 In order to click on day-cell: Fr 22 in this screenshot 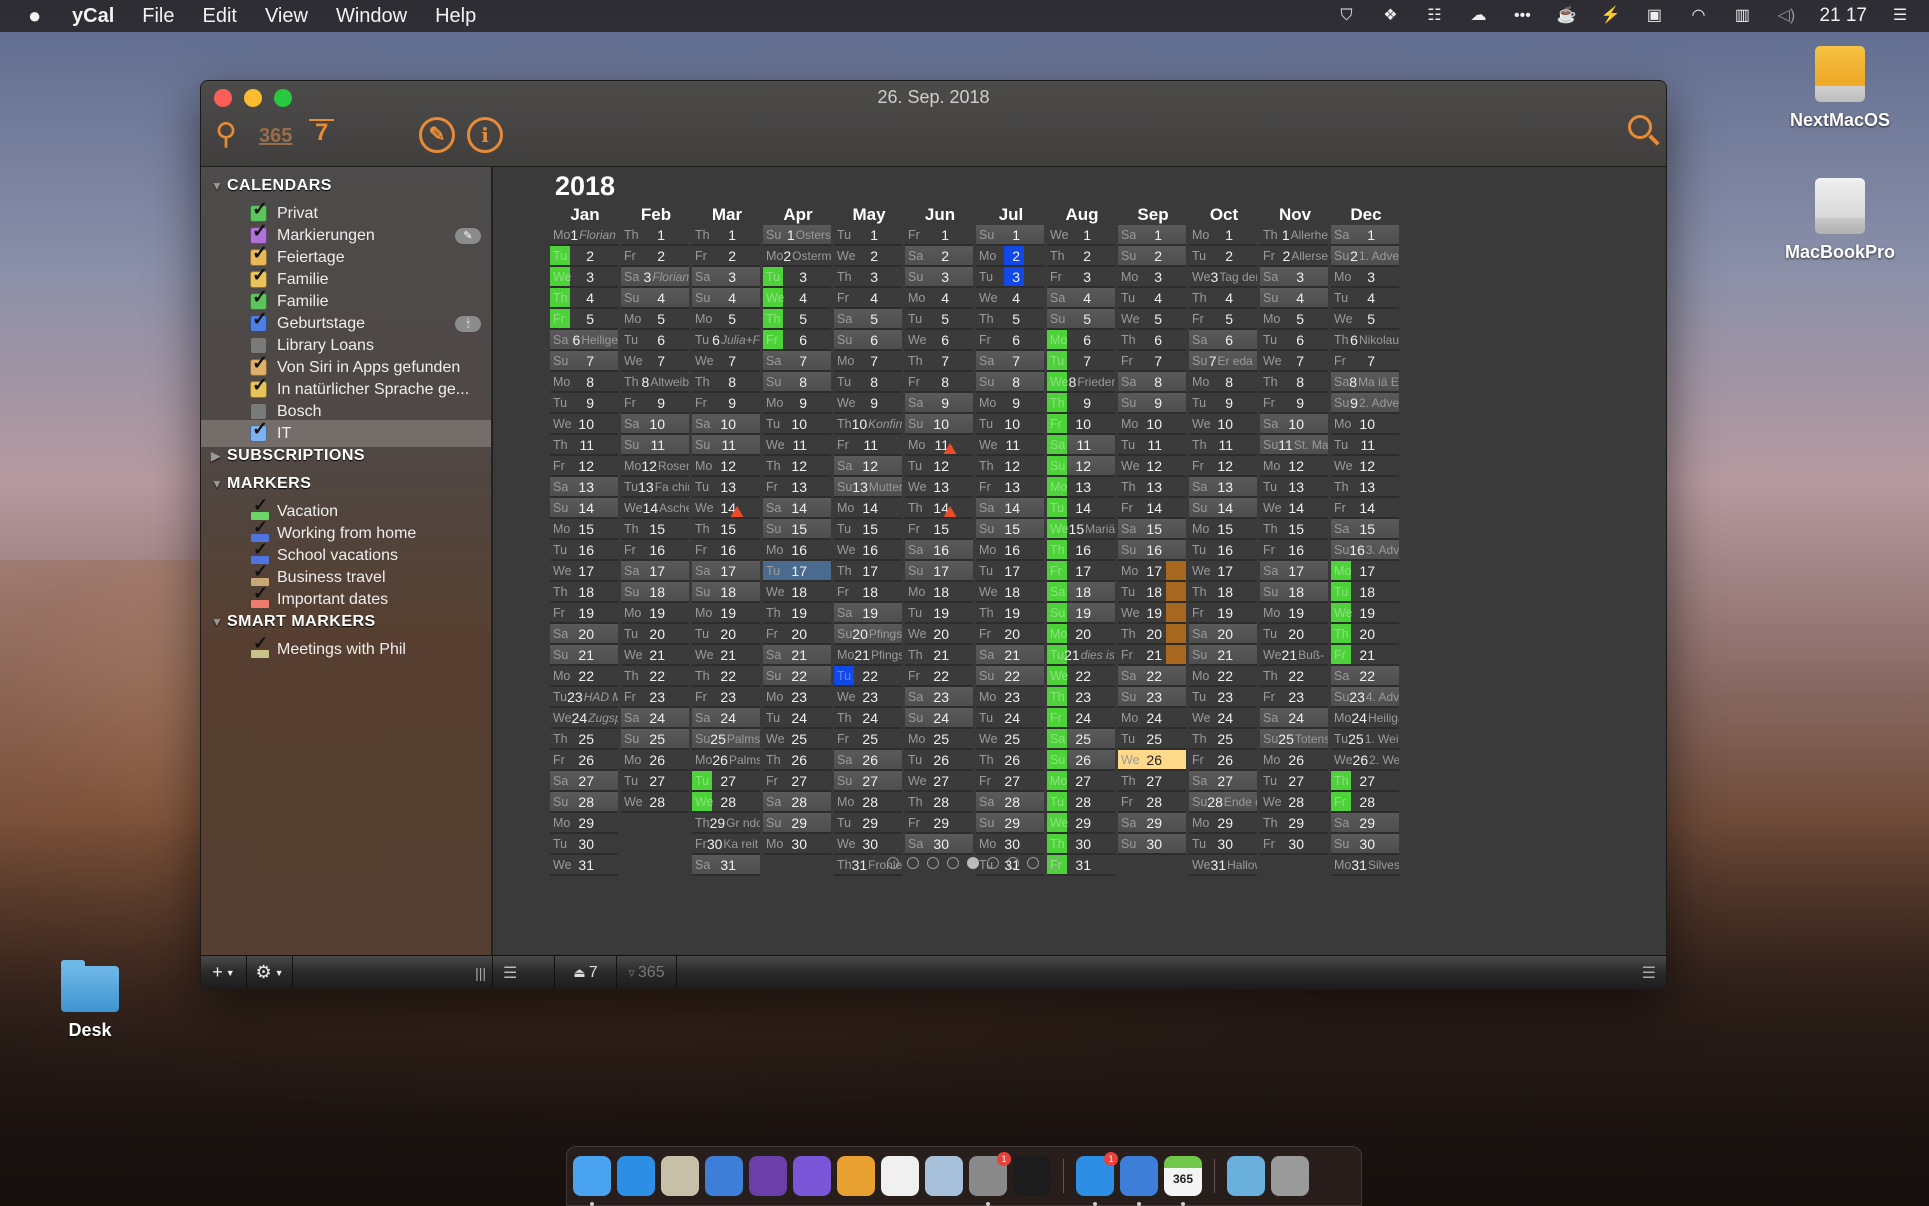, I will do `click(939, 676)`.